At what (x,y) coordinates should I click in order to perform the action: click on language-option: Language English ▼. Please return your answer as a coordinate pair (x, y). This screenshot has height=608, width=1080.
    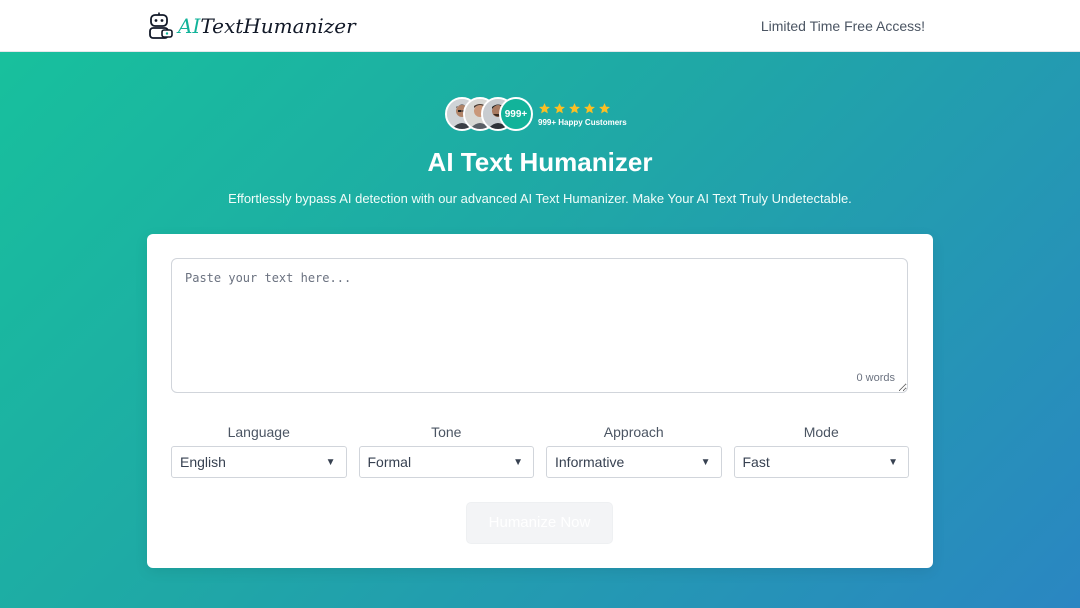
    Looking at the image, I should click on (259, 451).